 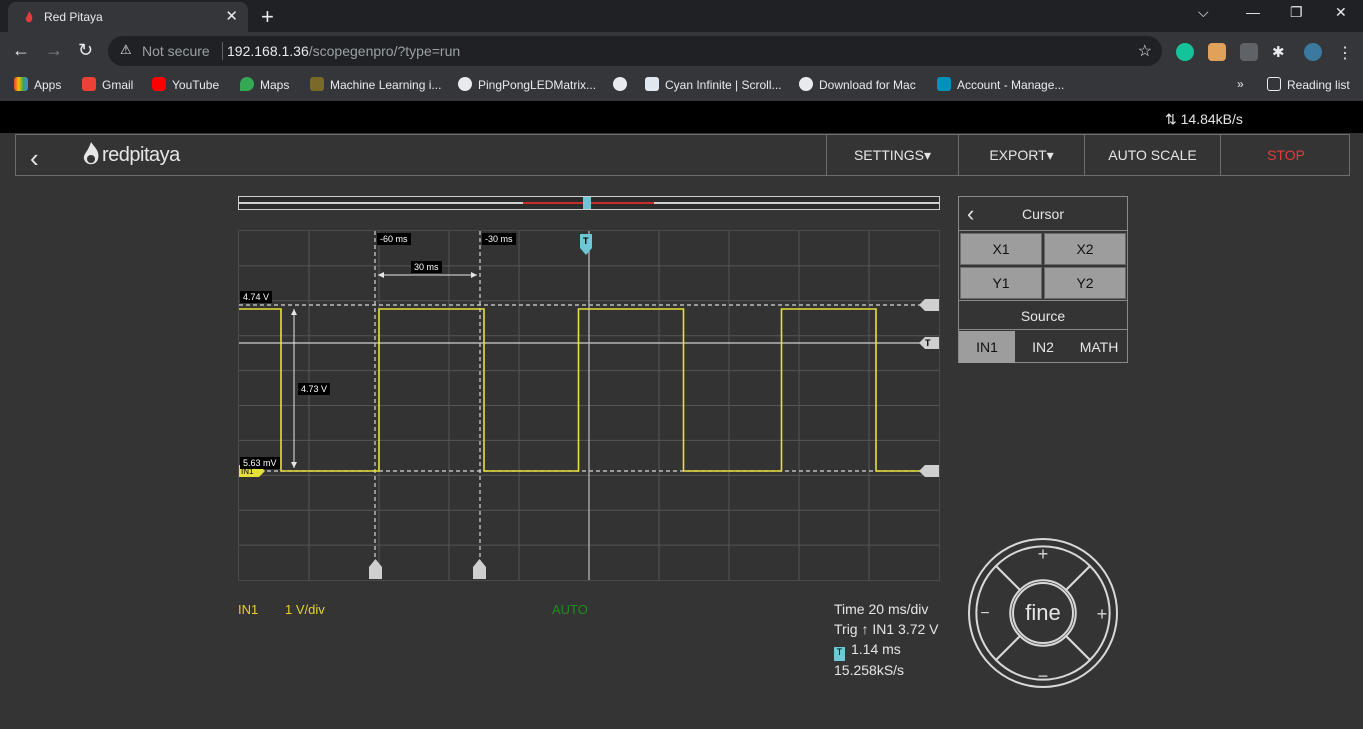 What do you see at coordinates (375, 569) in the screenshot?
I see `cursor-x1-handle` at bounding box center [375, 569].